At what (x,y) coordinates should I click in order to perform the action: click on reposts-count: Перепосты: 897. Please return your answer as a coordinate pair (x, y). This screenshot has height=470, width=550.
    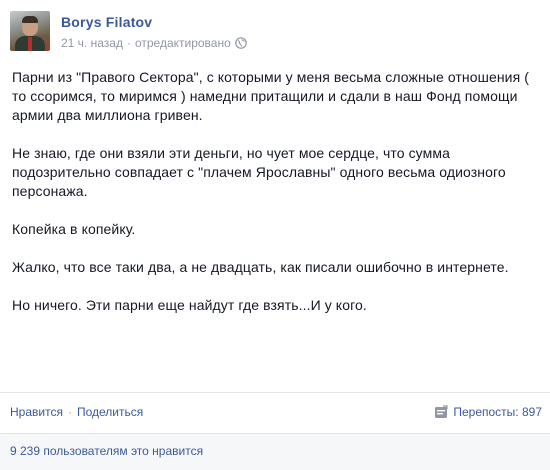
    Looking at the image, I should click on (497, 412).